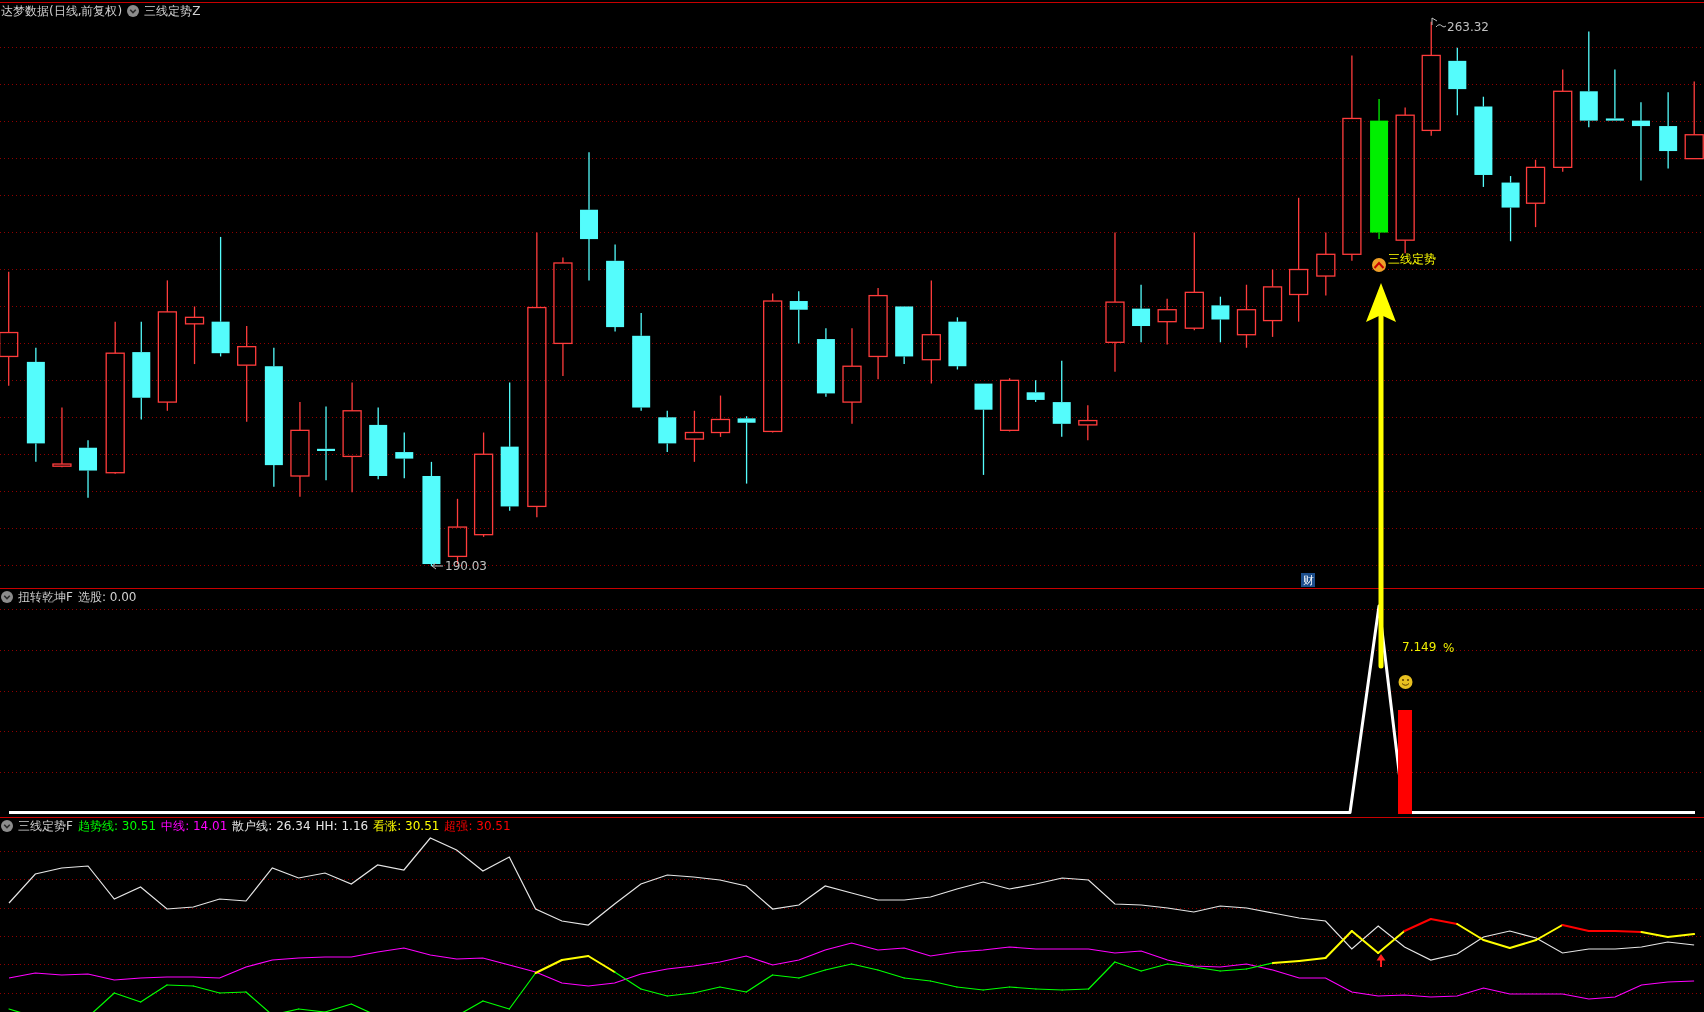 The width and height of the screenshot is (1704, 1012). I want to click on legend-value: 散户线: 26.34, so click(271, 826).